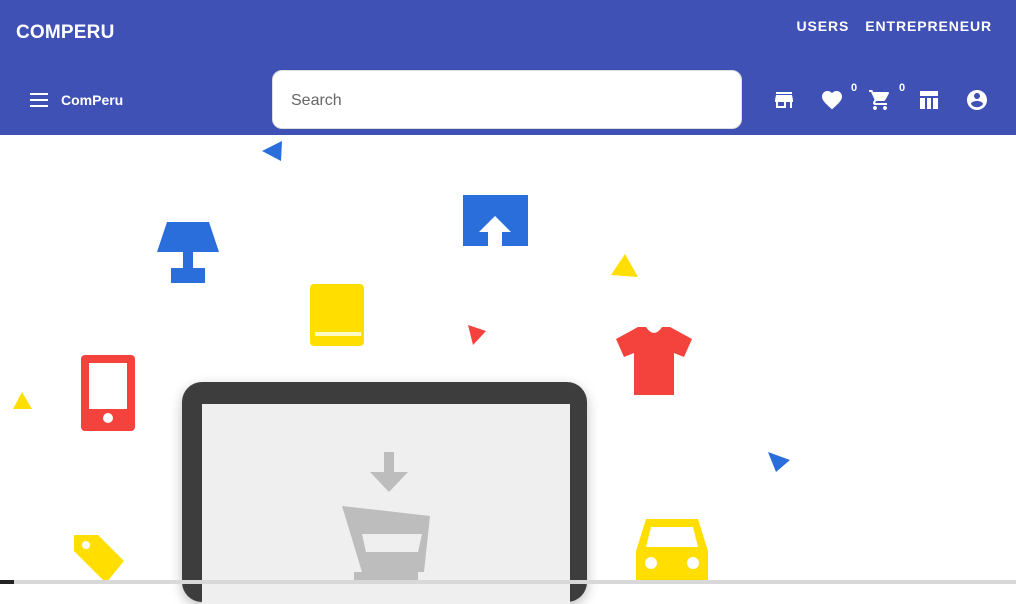 The image size is (1016, 604). Describe the element at coordinates (784, 100) in the screenshot. I see `store-icon` at that location.